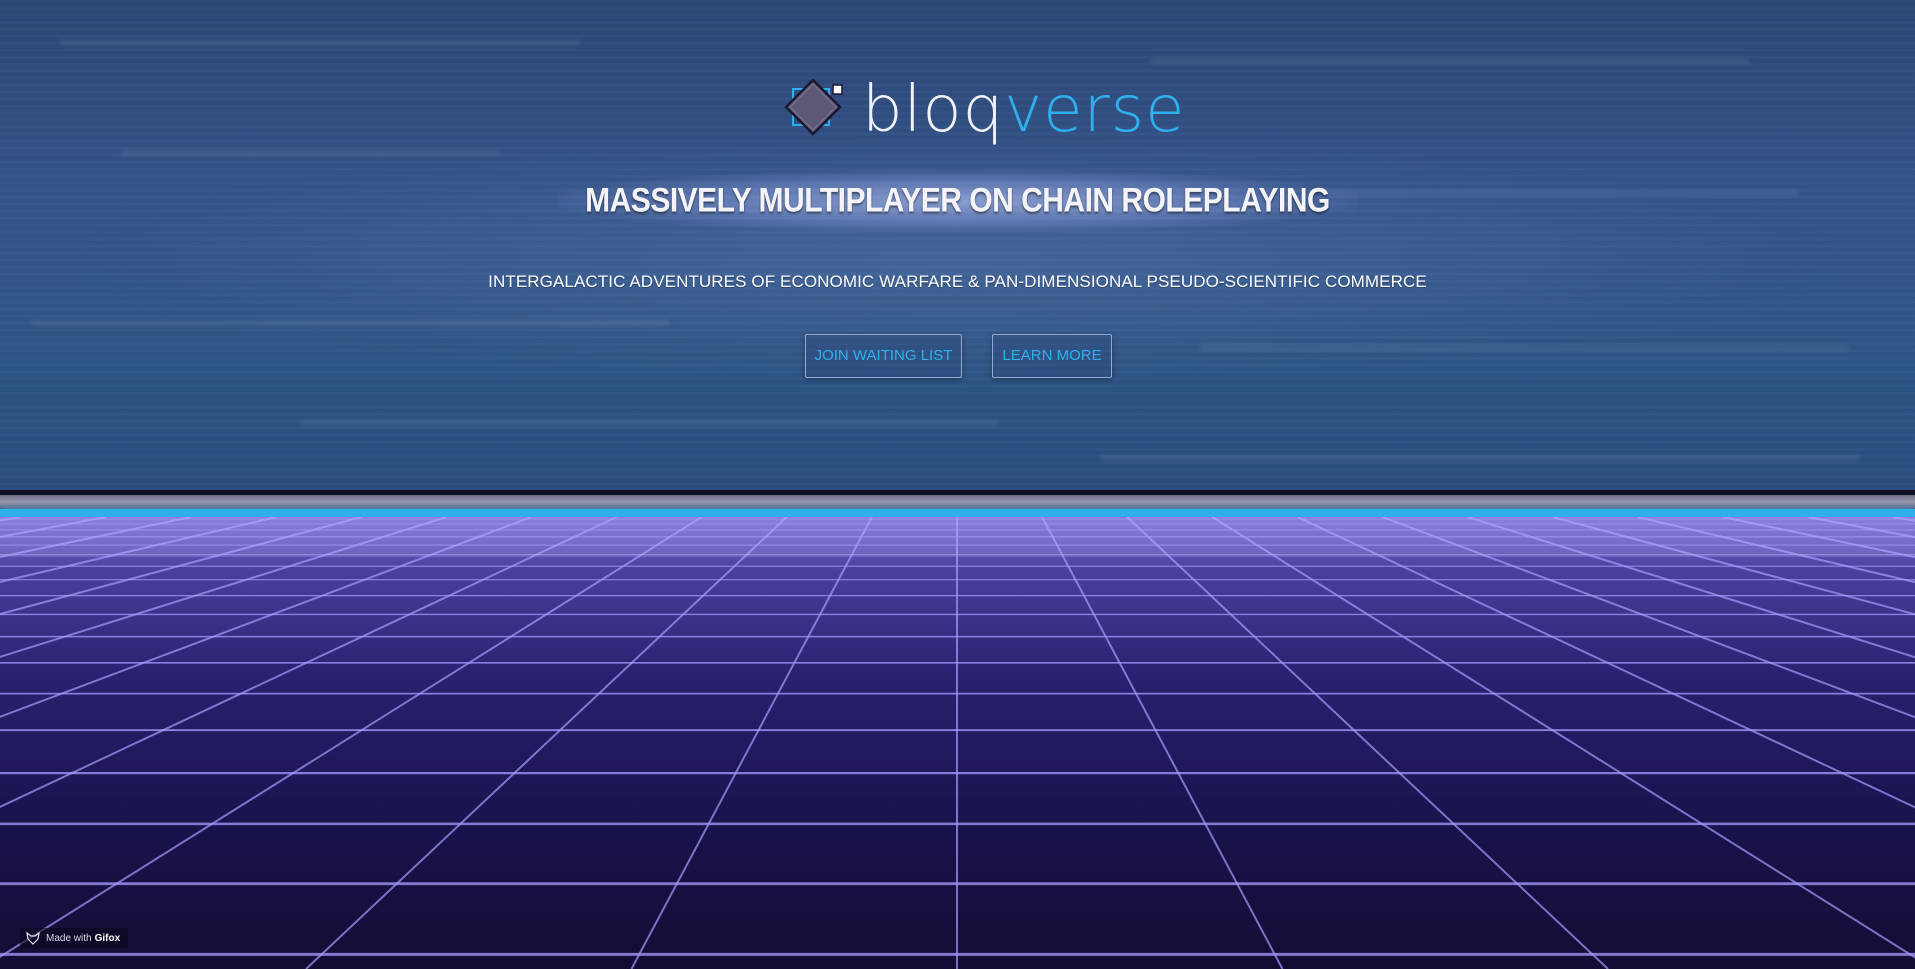  Describe the element at coordinates (957, 537) in the screenshot. I see `horizon-haze` at that location.